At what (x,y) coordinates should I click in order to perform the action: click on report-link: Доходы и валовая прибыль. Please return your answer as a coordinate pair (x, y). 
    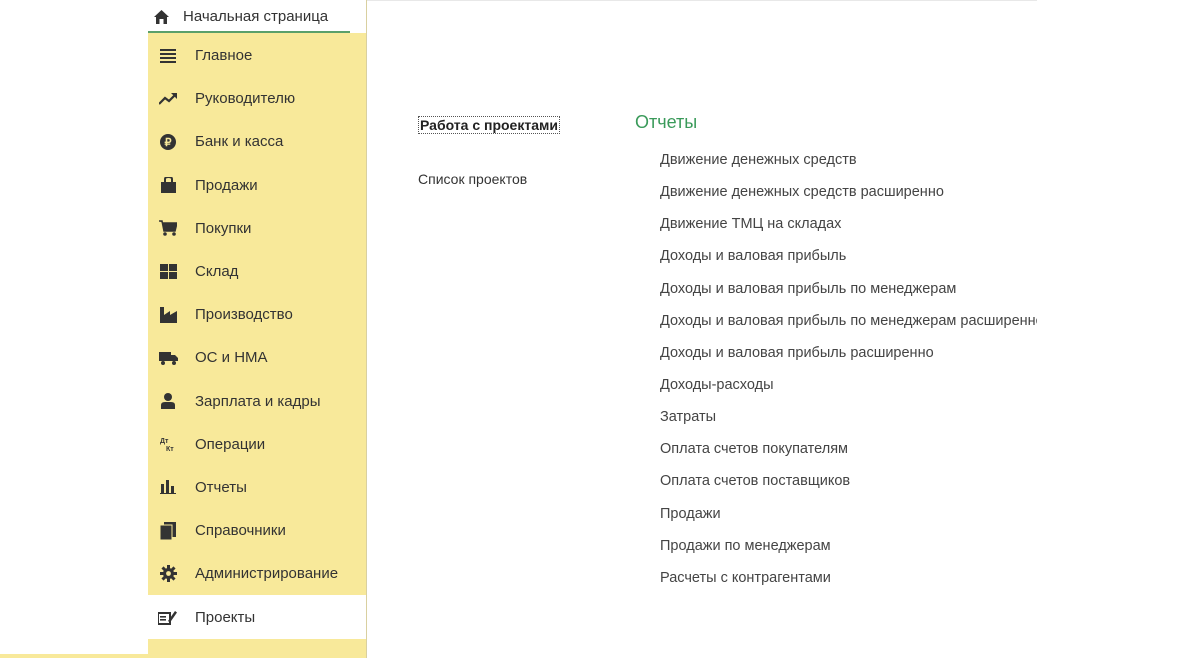
    Looking at the image, I should click on (848, 262).